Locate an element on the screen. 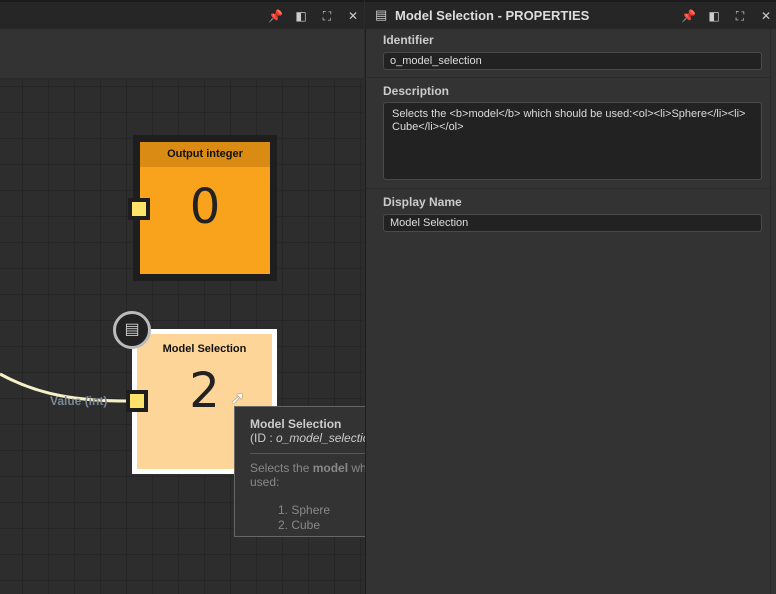  properties-panel-header: ▤ Model Selection - PROPERTIES 📌 ◧ ⛶ ✕ is located at coordinates (570, 14).